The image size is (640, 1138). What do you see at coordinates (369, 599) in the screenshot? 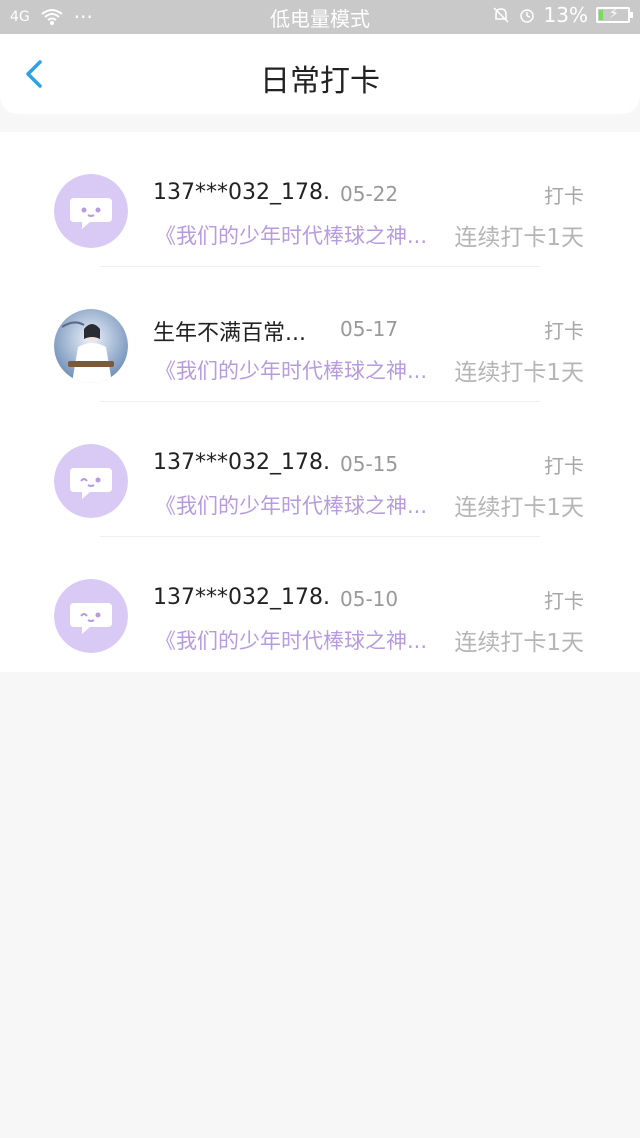
I see `checkin-date: 05-10` at bounding box center [369, 599].